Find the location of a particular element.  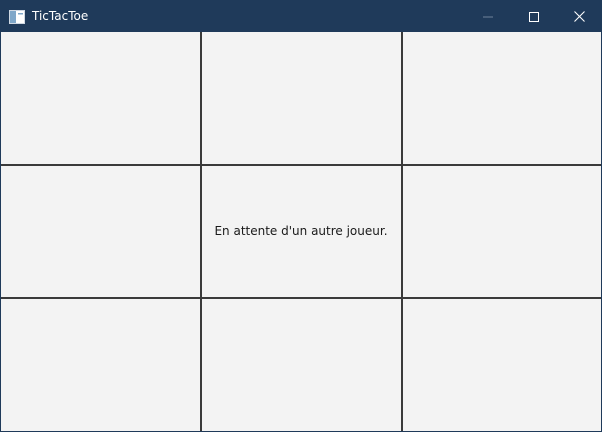

minimize-icon is located at coordinates (488, 16).